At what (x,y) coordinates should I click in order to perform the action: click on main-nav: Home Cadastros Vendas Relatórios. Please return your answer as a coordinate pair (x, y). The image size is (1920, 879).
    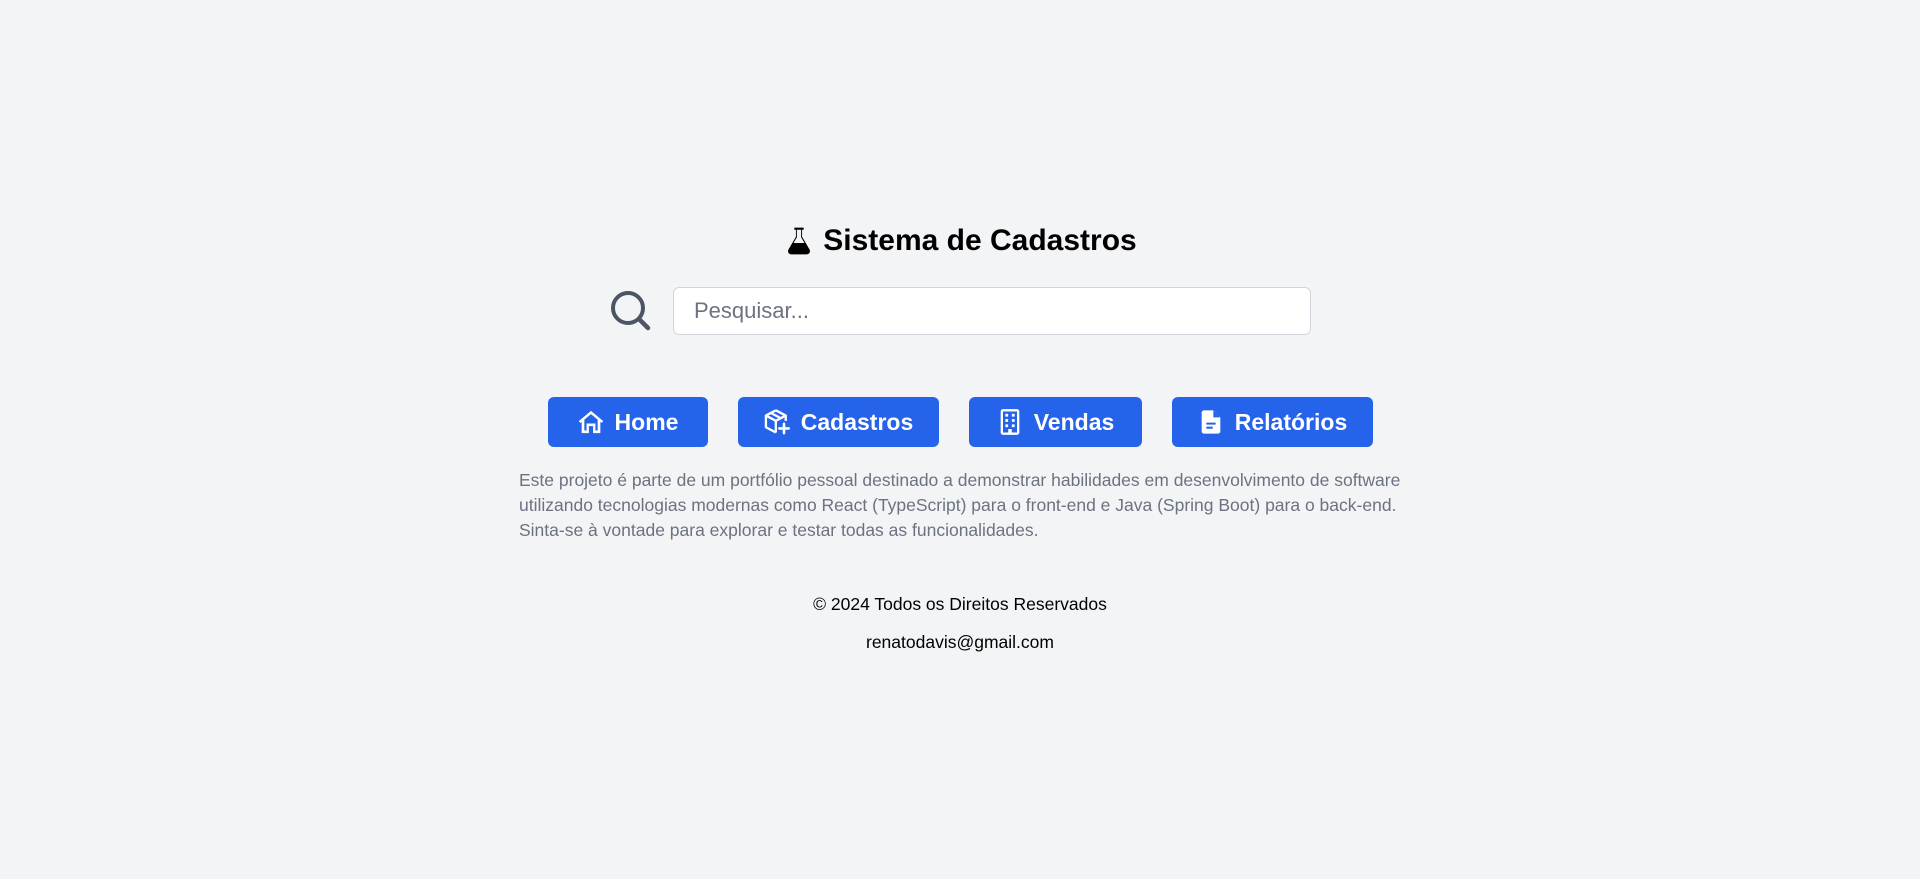
    Looking at the image, I should click on (960, 422).